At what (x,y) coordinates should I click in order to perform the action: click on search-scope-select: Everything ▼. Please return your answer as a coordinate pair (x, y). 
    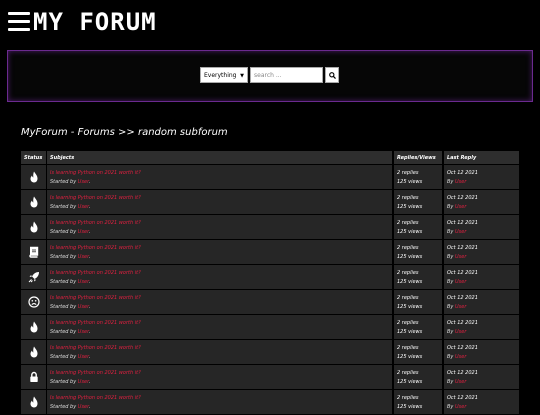
    Looking at the image, I should click on (224, 75).